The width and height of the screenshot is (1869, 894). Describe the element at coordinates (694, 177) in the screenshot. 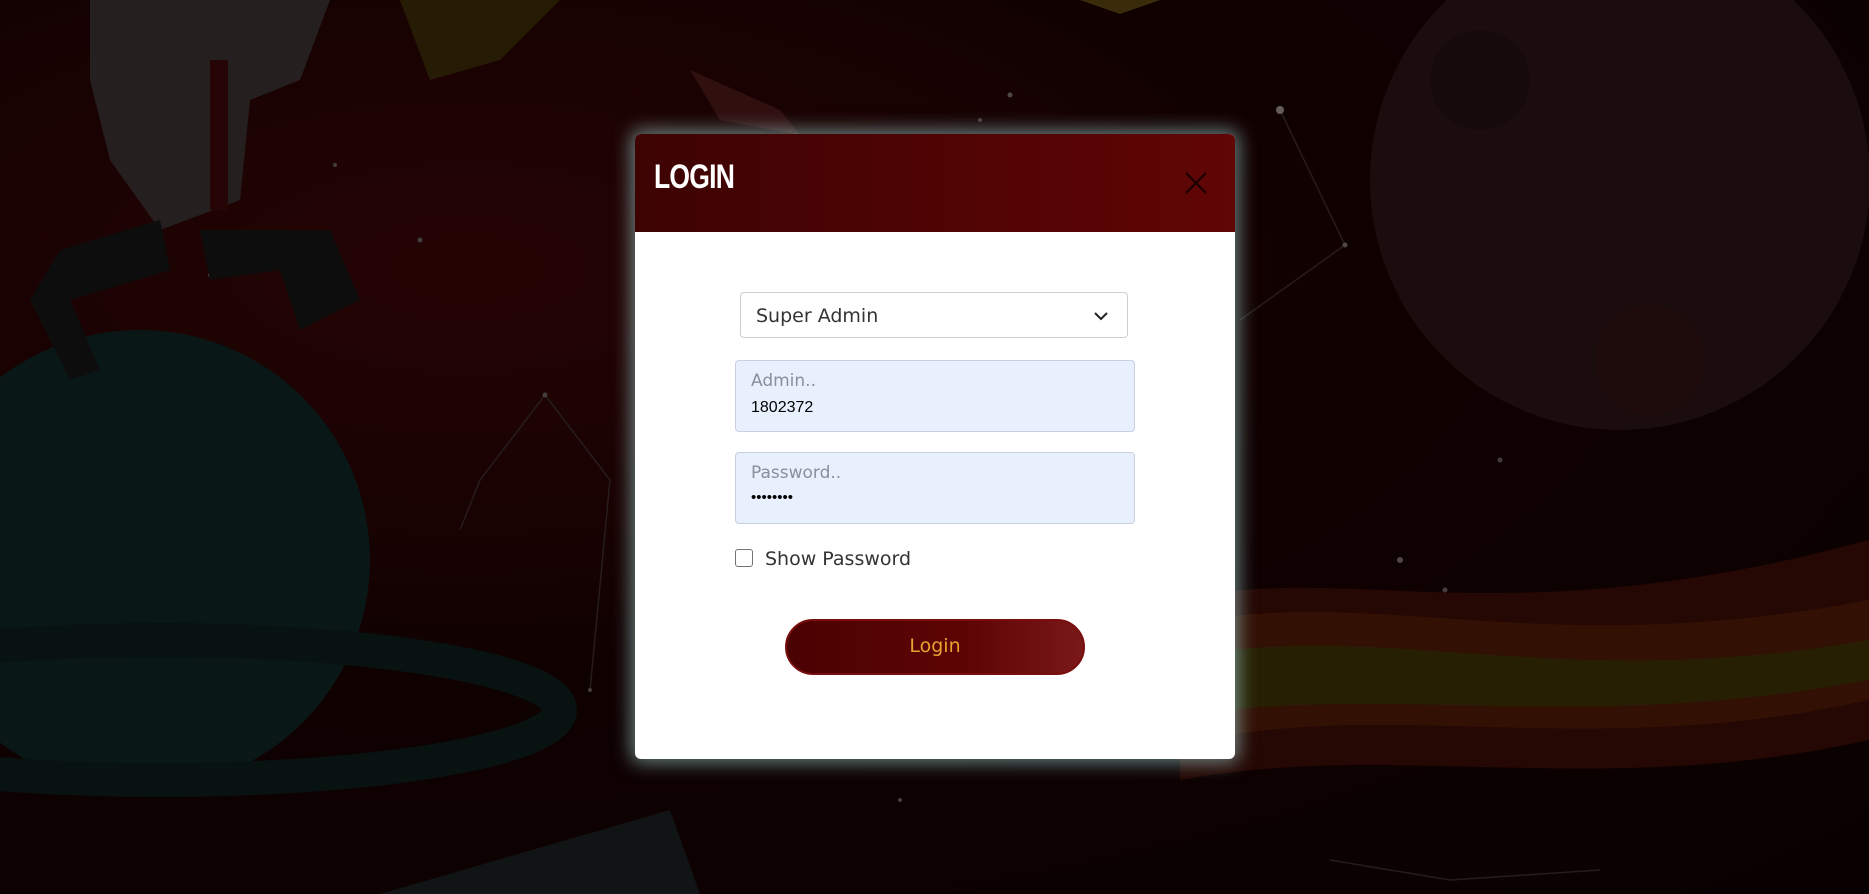

I see `modal-title: Login` at that location.